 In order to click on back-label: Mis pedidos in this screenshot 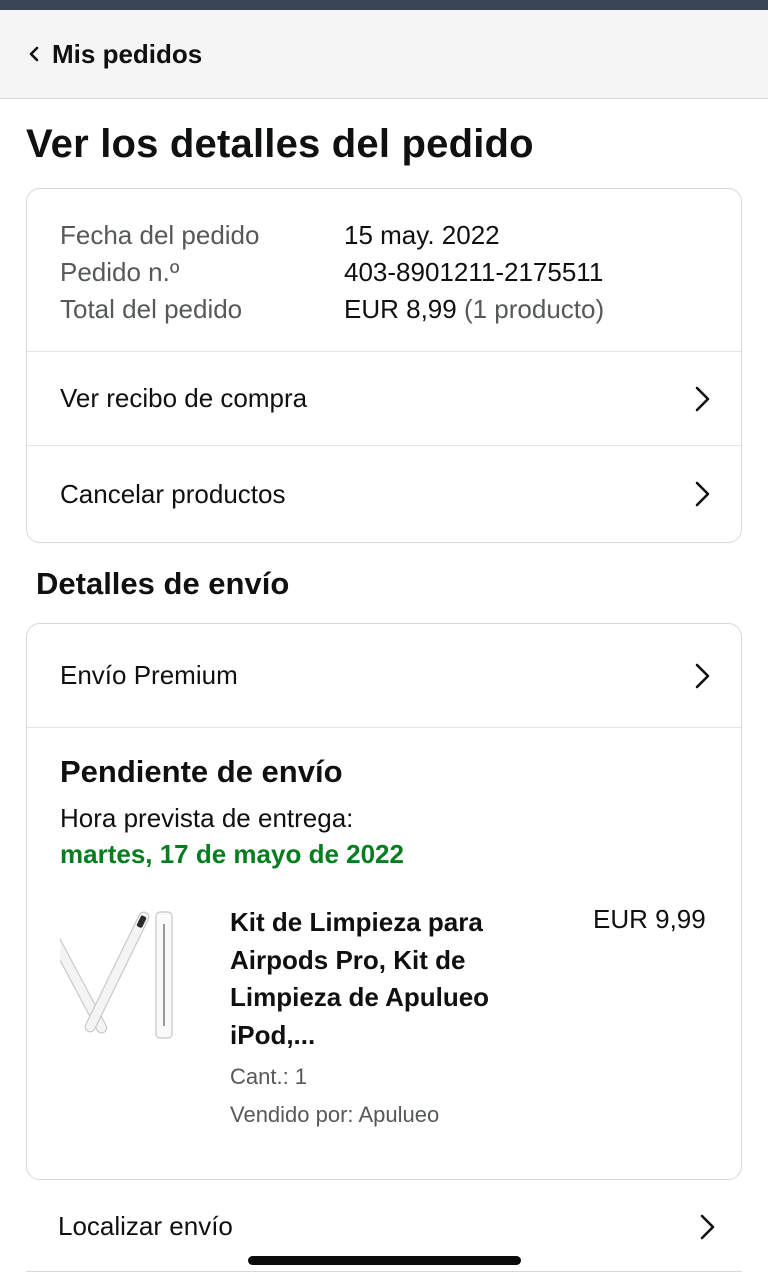, I will do `click(127, 53)`.